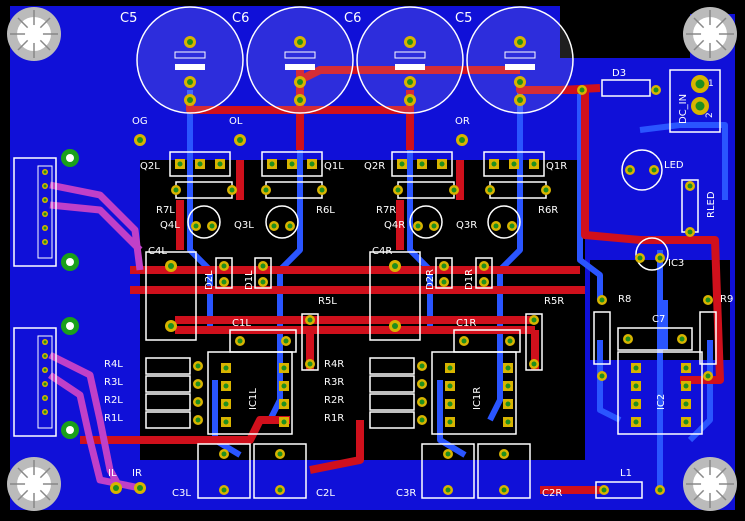  Describe the element at coordinates (240, 18) in the screenshot. I see `label-c6-top-left: C6` at that location.